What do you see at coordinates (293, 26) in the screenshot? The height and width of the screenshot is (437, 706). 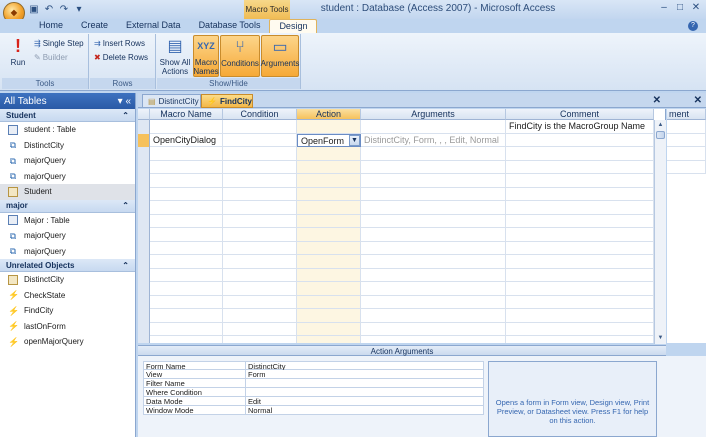 I see `tab-design: Design` at bounding box center [293, 26].